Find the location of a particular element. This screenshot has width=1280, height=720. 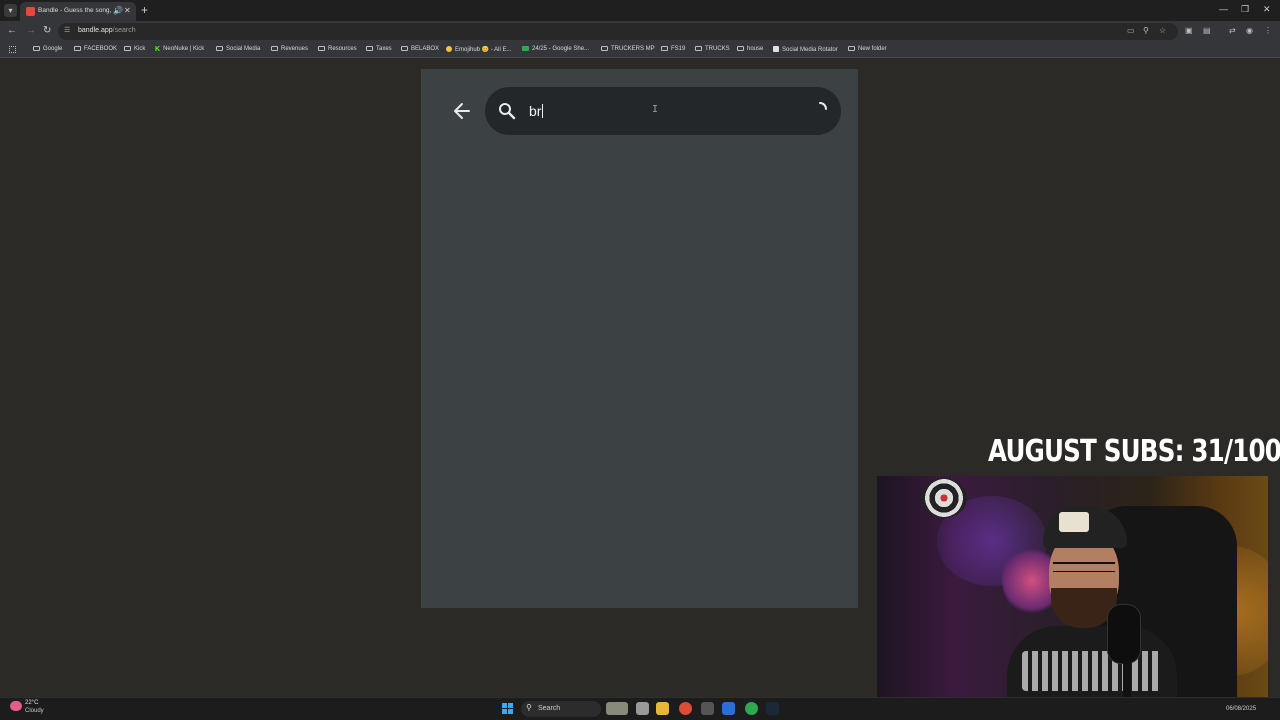

emoji-icon is located at coordinates (449, 49).